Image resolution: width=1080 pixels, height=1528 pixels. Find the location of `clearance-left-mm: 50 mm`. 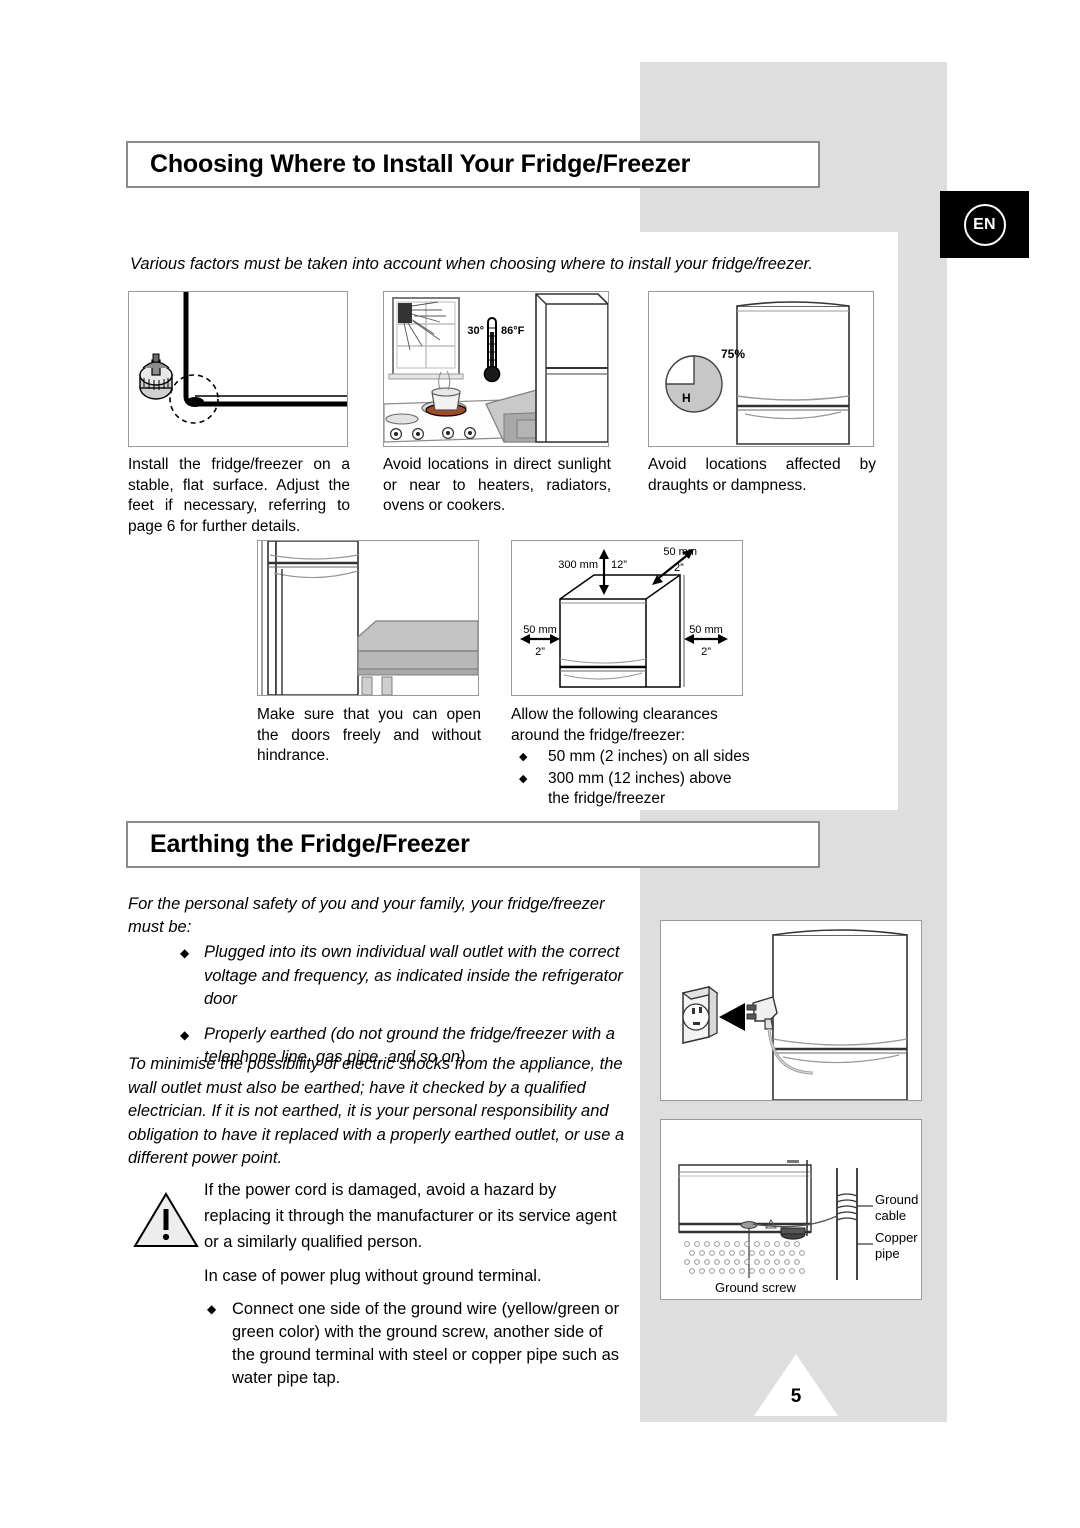

clearance-left-mm: 50 mm is located at coordinates (540, 630).